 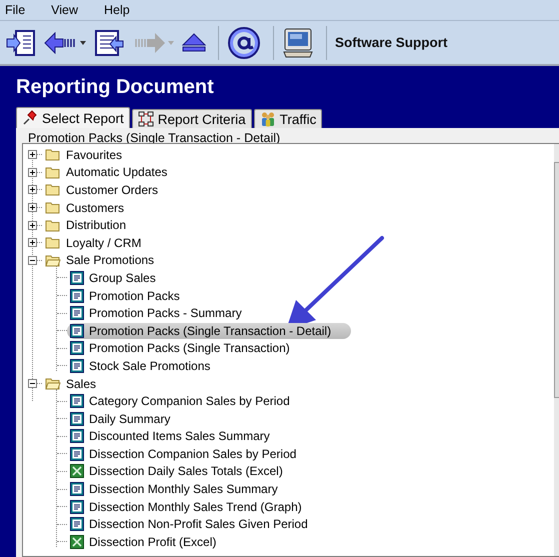 What do you see at coordinates (73, 117) in the screenshot?
I see `tab: Select Report` at bounding box center [73, 117].